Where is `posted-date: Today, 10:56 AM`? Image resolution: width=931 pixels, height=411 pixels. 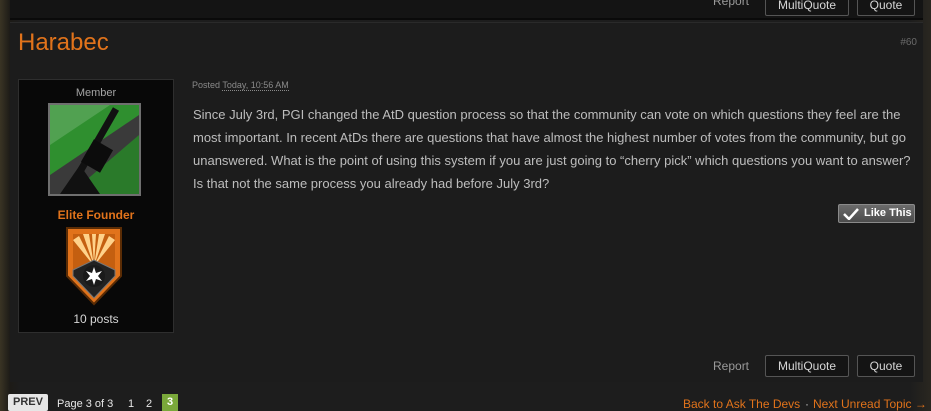 posted-date: Today, 10:56 AM is located at coordinates (255, 85).